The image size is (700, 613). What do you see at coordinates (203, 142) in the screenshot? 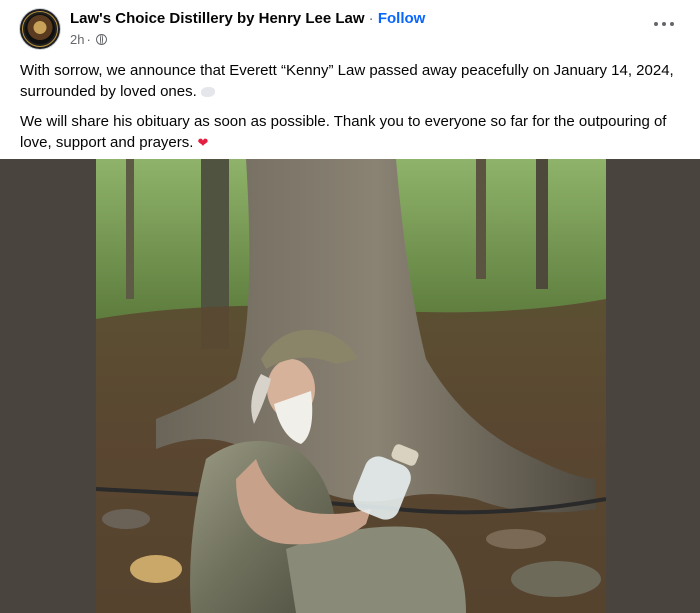
I see `heart-icon: ❤` at bounding box center [203, 142].